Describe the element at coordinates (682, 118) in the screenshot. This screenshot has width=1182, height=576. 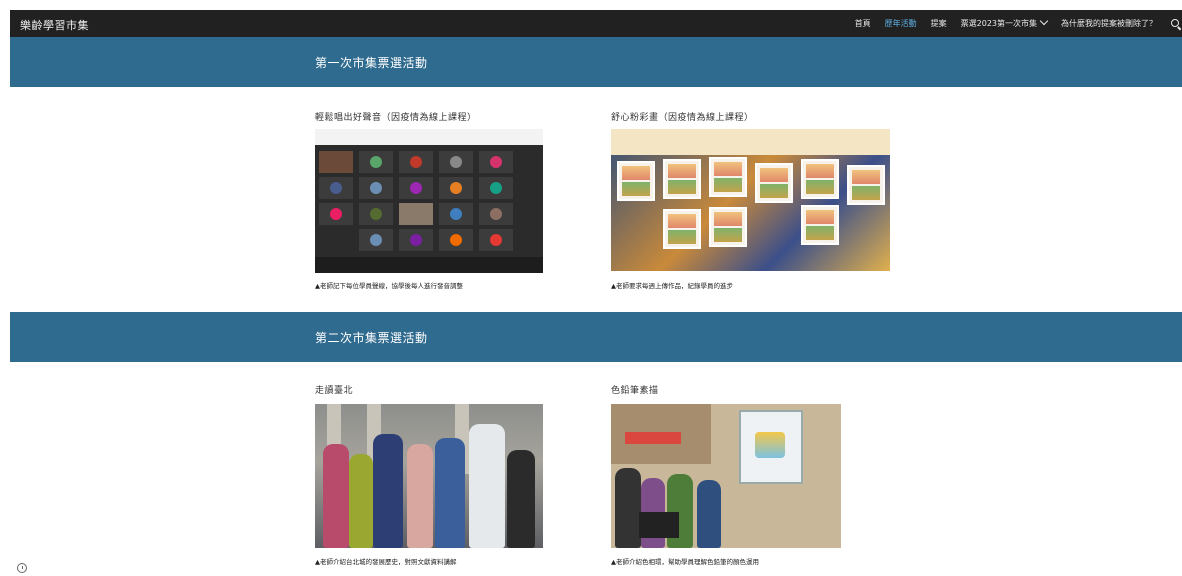
I see `card-title: 舒心粉彩畫（因疫情為線上課程）` at that location.